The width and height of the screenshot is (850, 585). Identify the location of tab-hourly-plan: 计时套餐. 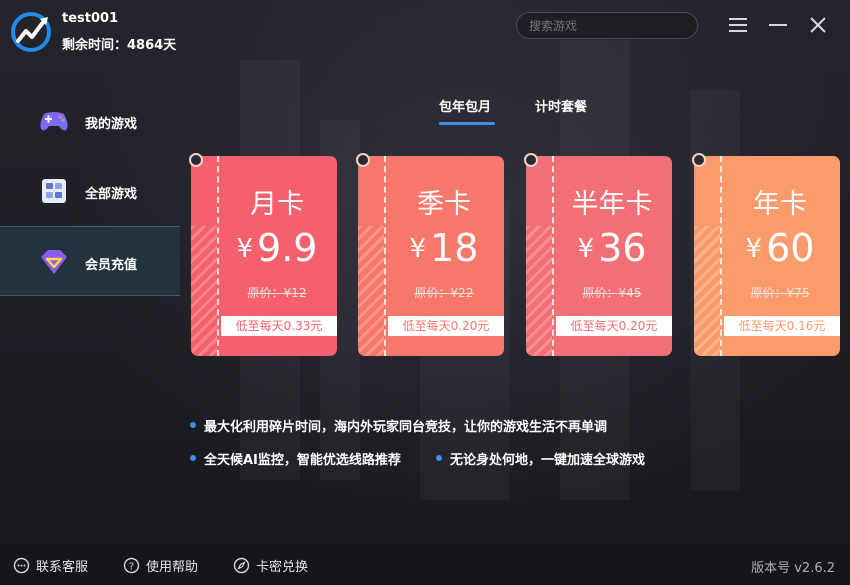
(561, 105).